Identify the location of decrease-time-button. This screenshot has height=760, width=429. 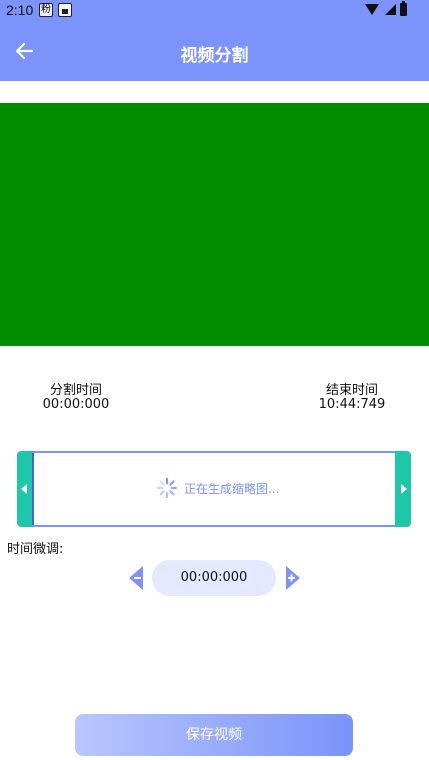
(136, 578).